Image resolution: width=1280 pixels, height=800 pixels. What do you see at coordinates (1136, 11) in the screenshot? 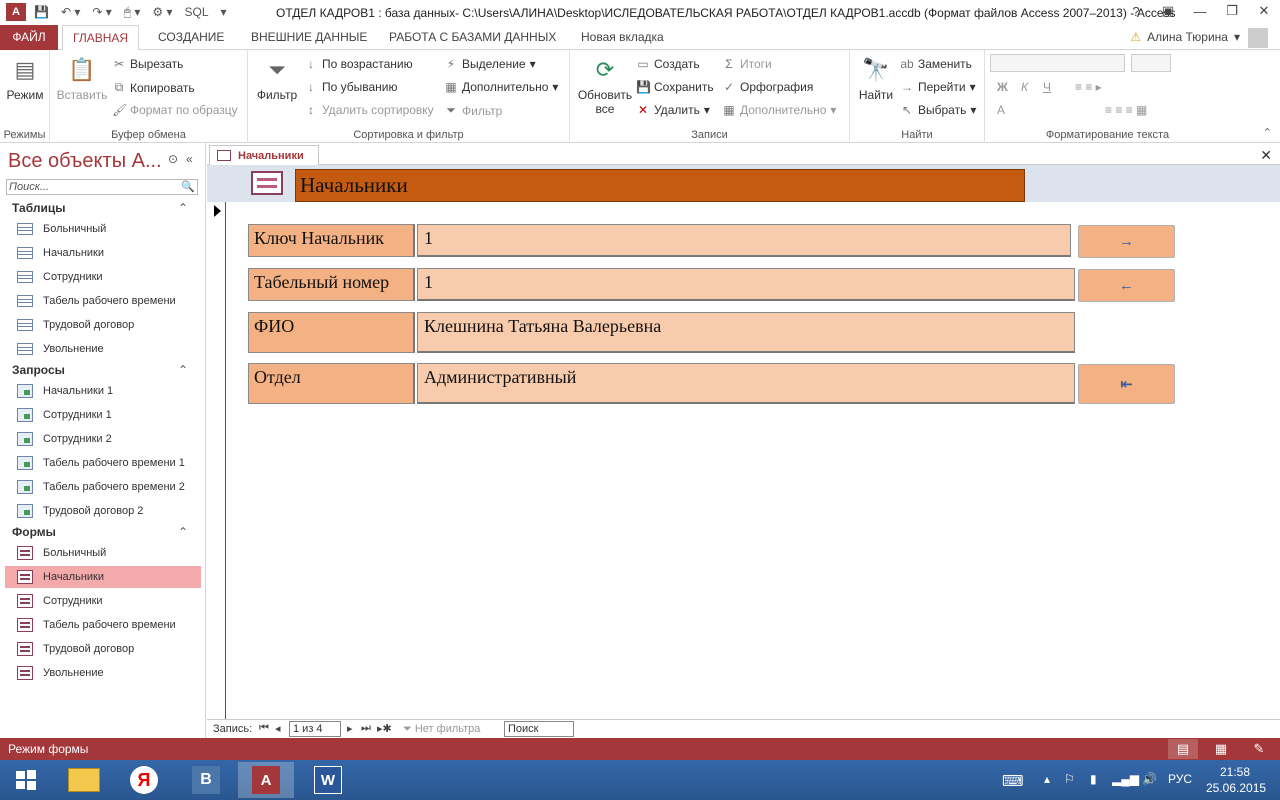
I see `help-button: ?` at bounding box center [1136, 11].